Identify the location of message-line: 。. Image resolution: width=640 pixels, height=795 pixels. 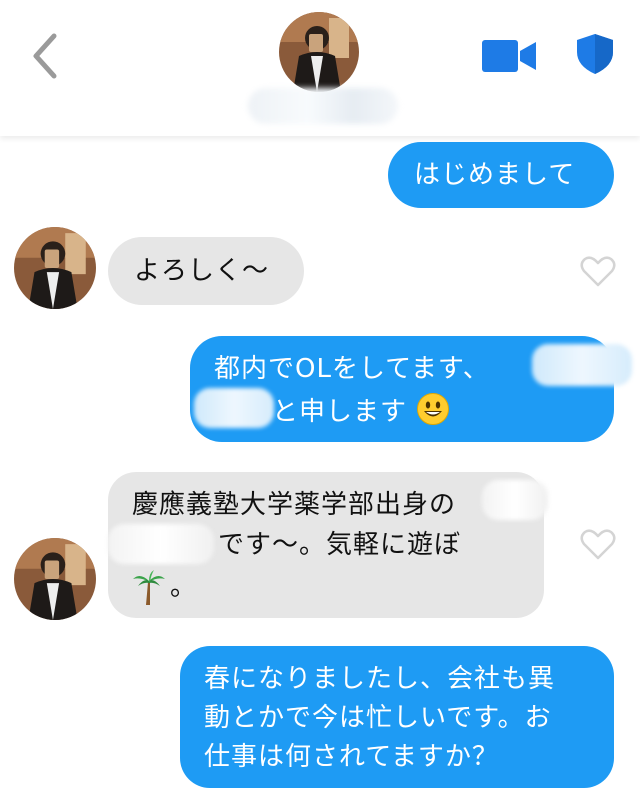
(184, 587).